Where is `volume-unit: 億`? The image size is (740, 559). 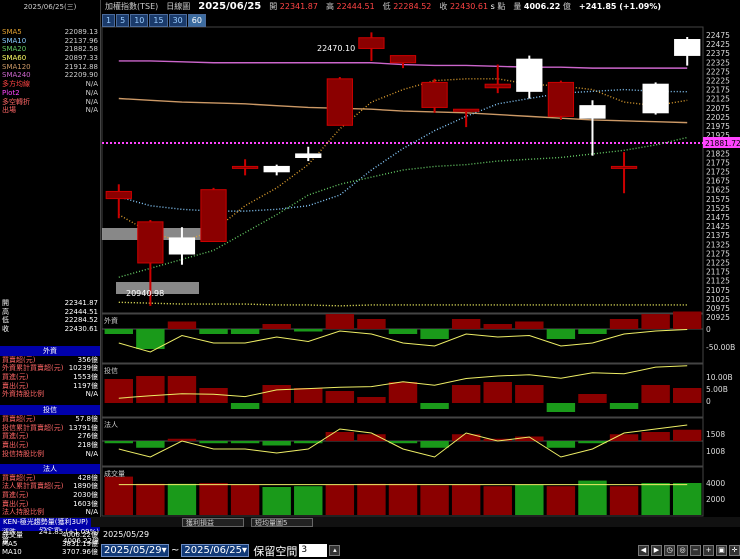
volume-unit: 億 is located at coordinates (566, 6).